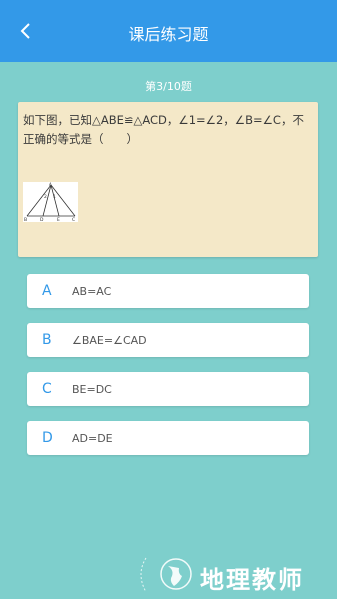  What do you see at coordinates (92, 291) in the screenshot?
I see `option-text: AB=AC` at bounding box center [92, 291].